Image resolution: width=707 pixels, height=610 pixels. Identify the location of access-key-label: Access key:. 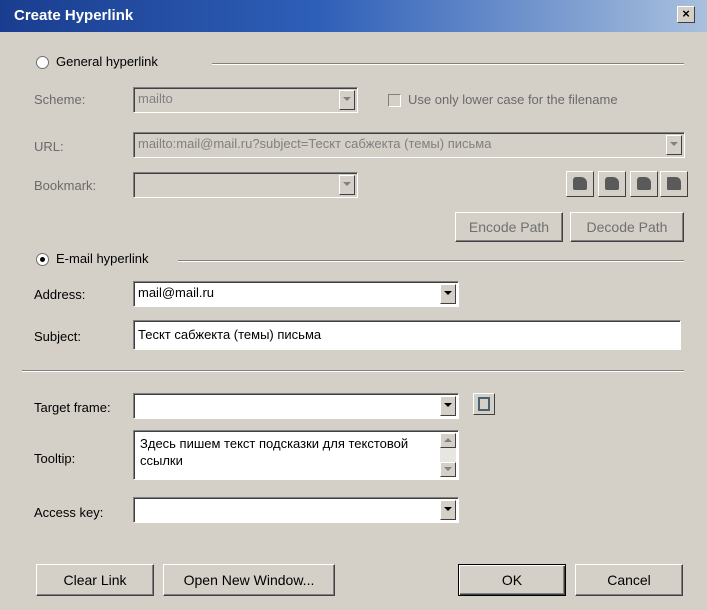
(69, 512).